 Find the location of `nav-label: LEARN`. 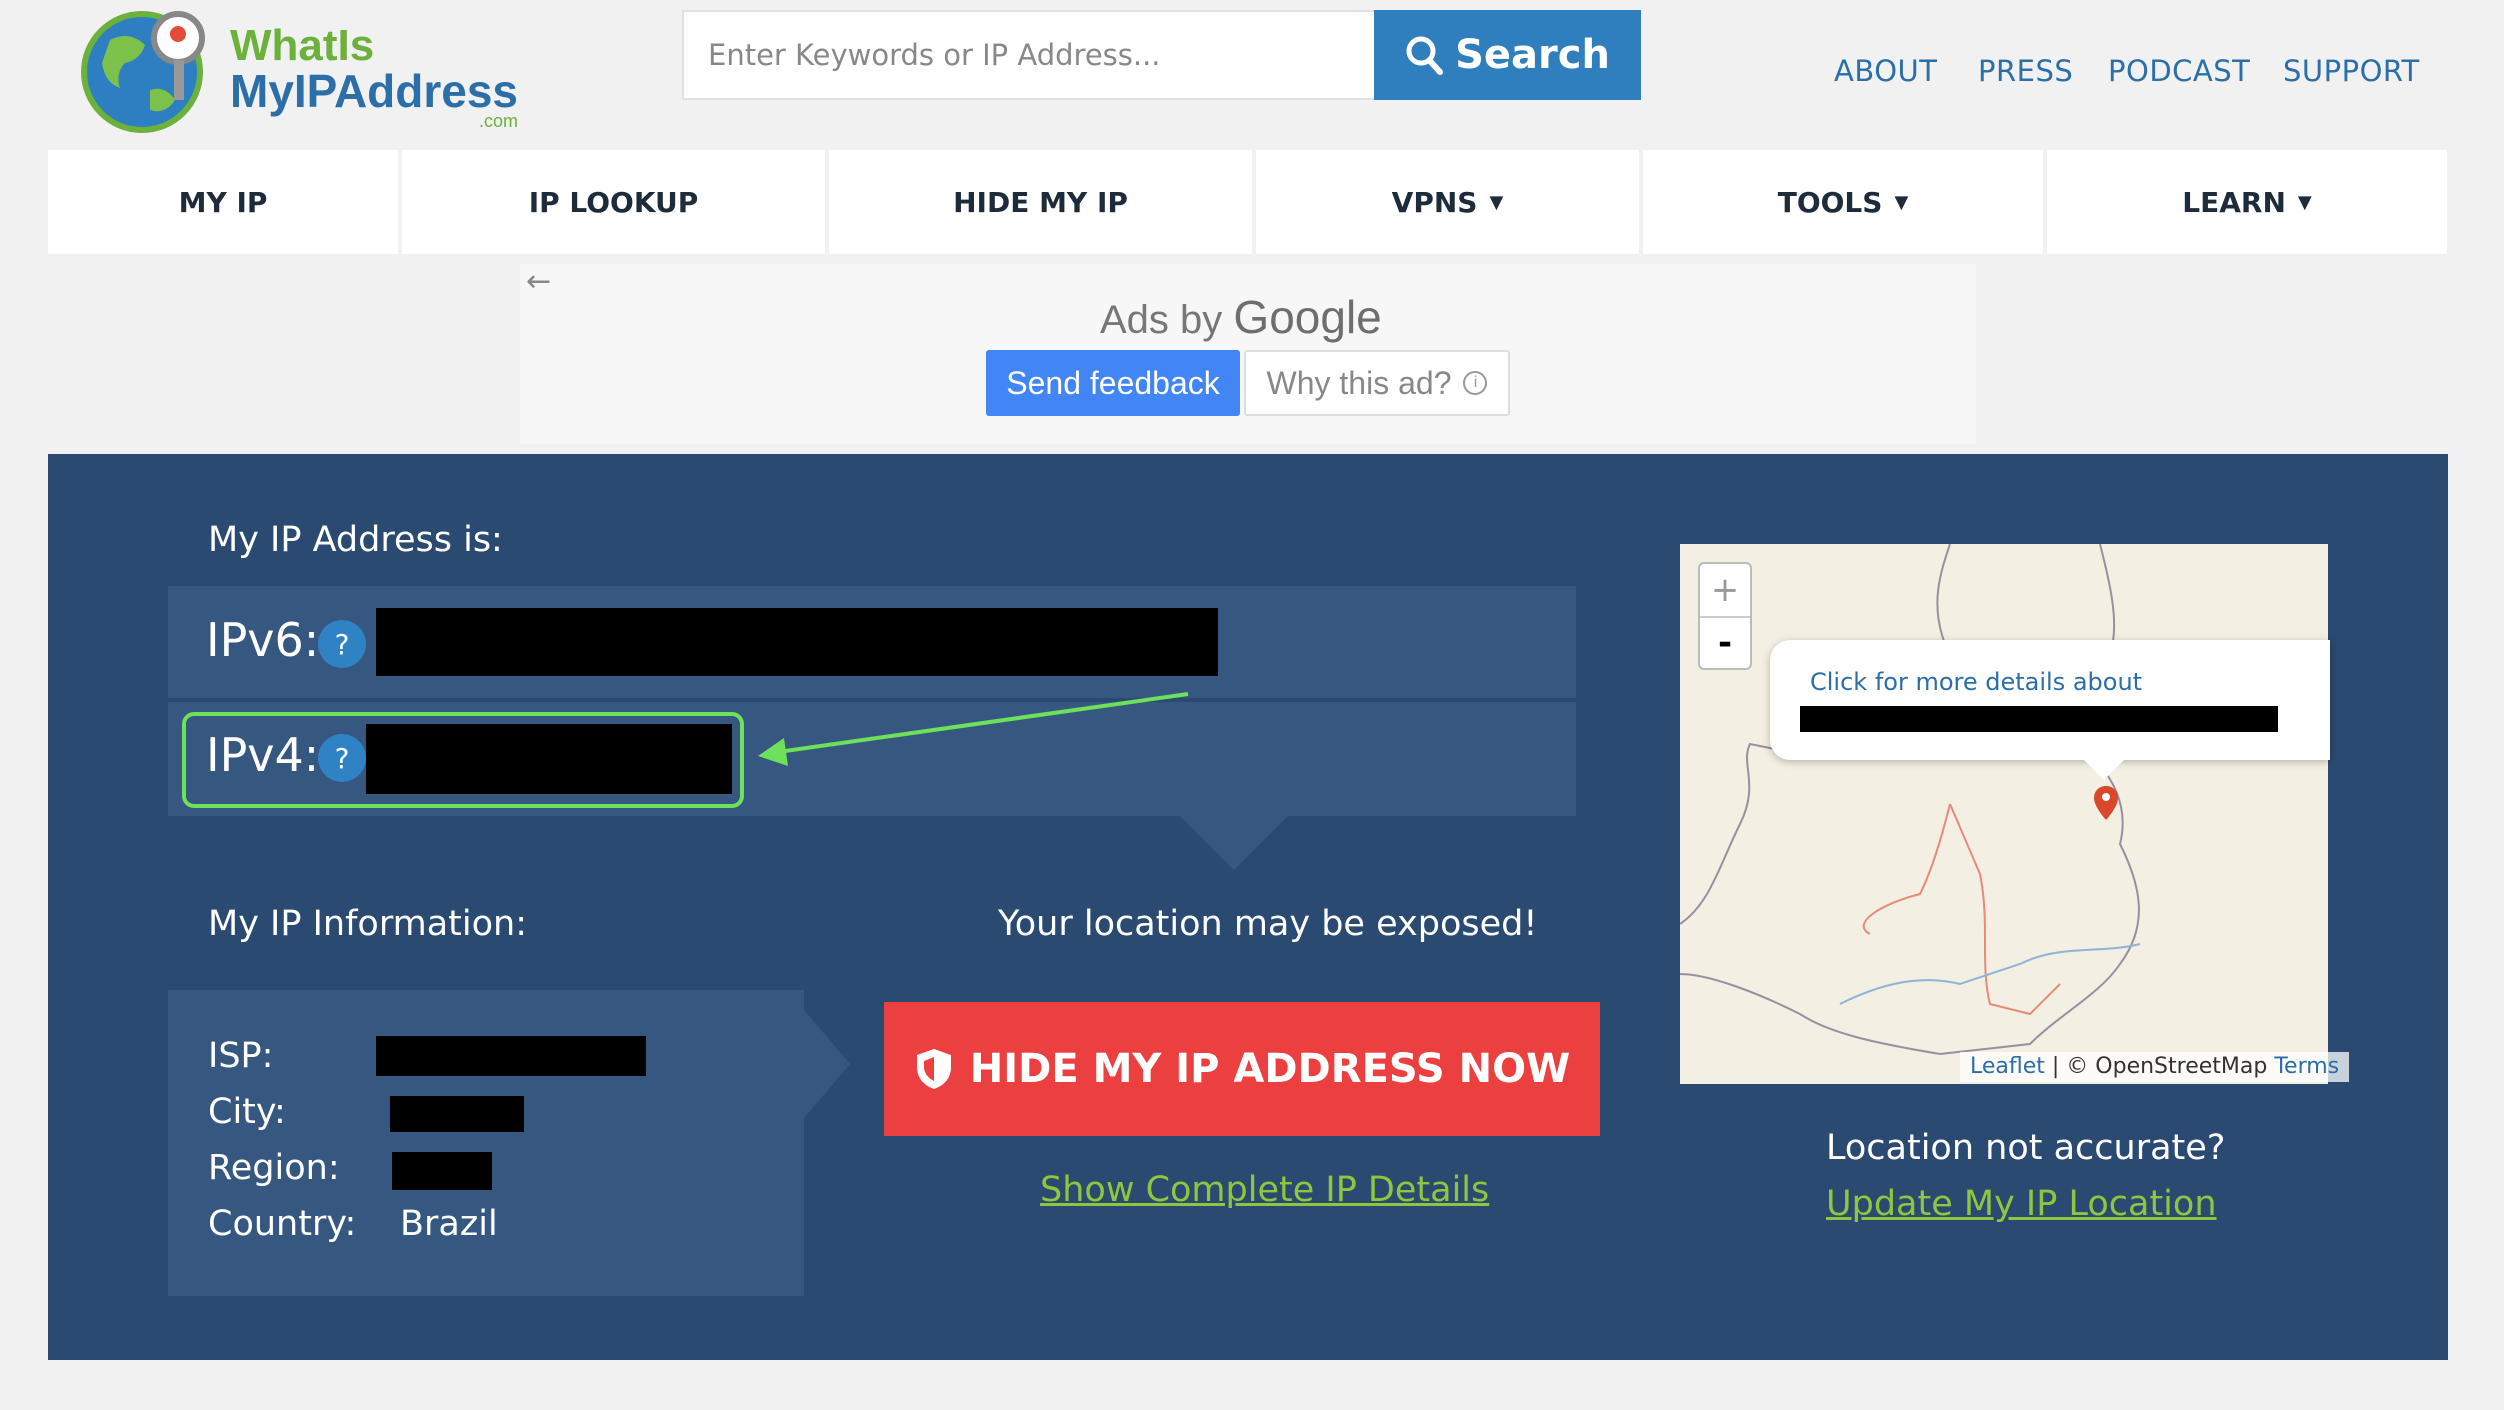

nav-label: LEARN is located at coordinates (2234, 202).